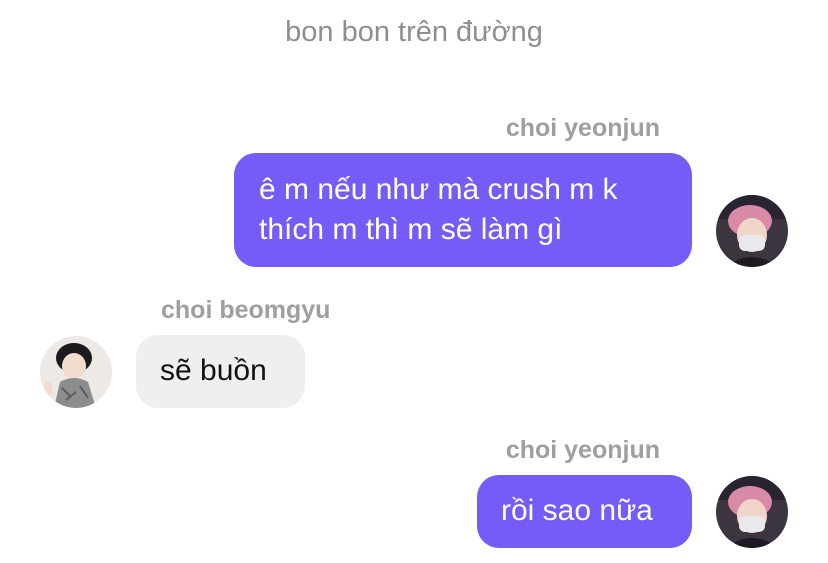  Describe the element at coordinates (213, 370) in the screenshot. I see `message-text: sẽ buồn` at that location.